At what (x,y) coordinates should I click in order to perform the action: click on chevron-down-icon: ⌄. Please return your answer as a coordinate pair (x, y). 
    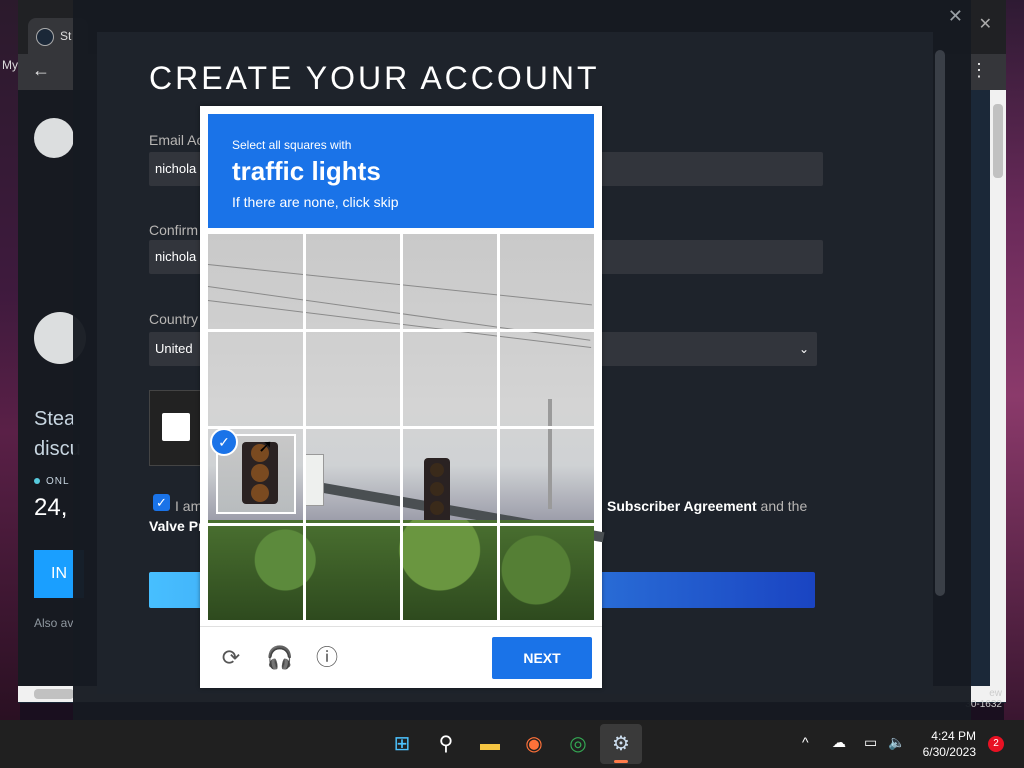
    Looking at the image, I should click on (803, 349).